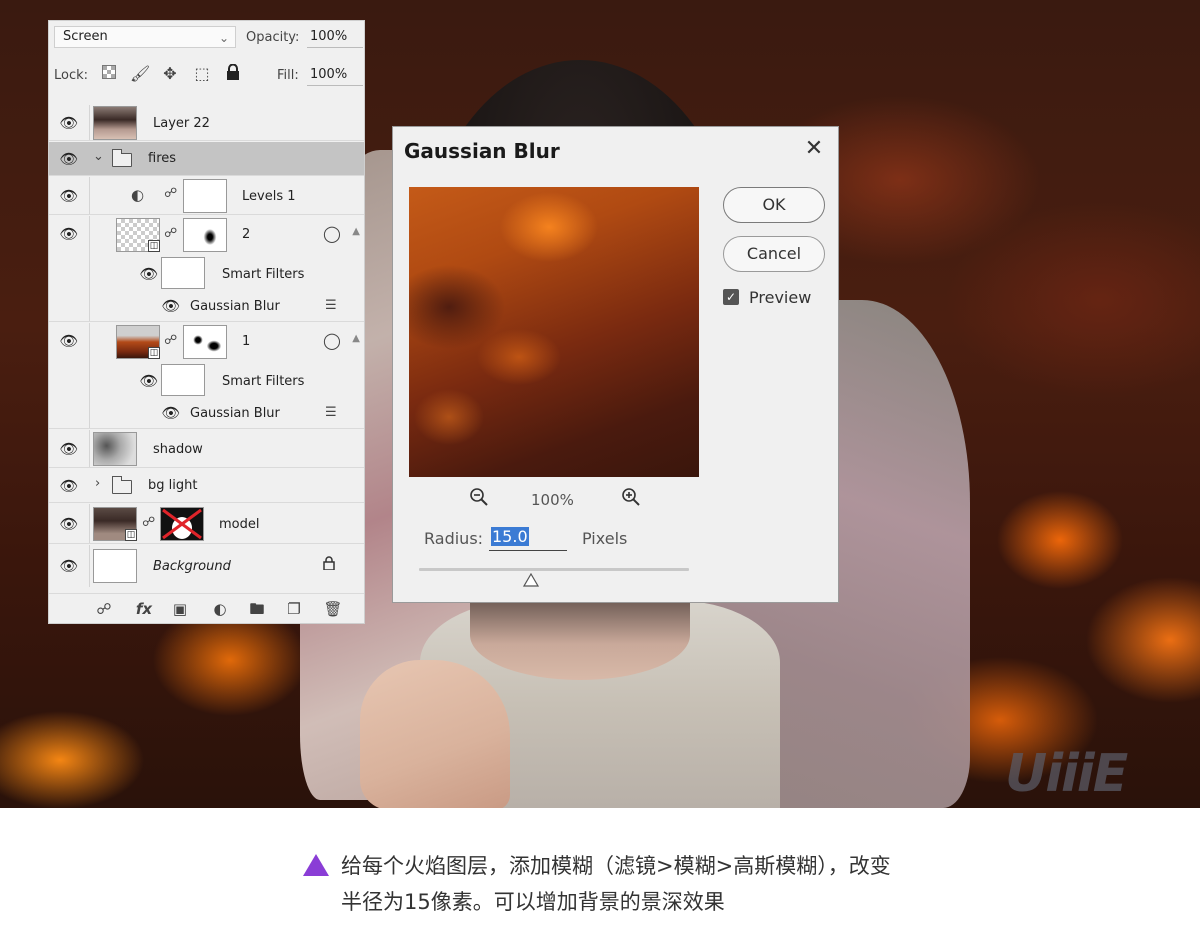 This screenshot has width=1200, height=926. What do you see at coordinates (104, 609) in the screenshot?
I see `link-layers-icon: ☍` at bounding box center [104, 609].